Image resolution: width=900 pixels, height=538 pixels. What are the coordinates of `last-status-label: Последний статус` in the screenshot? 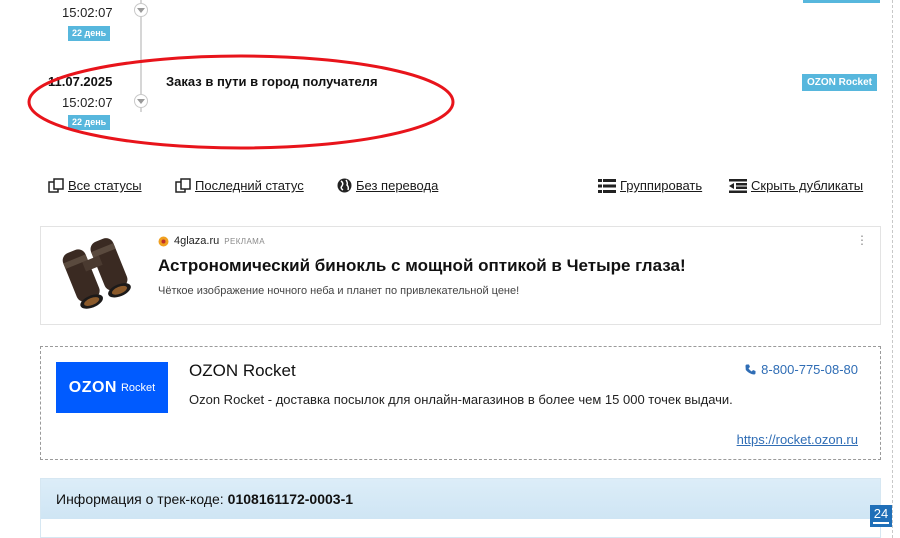 It's located at (249, 185).